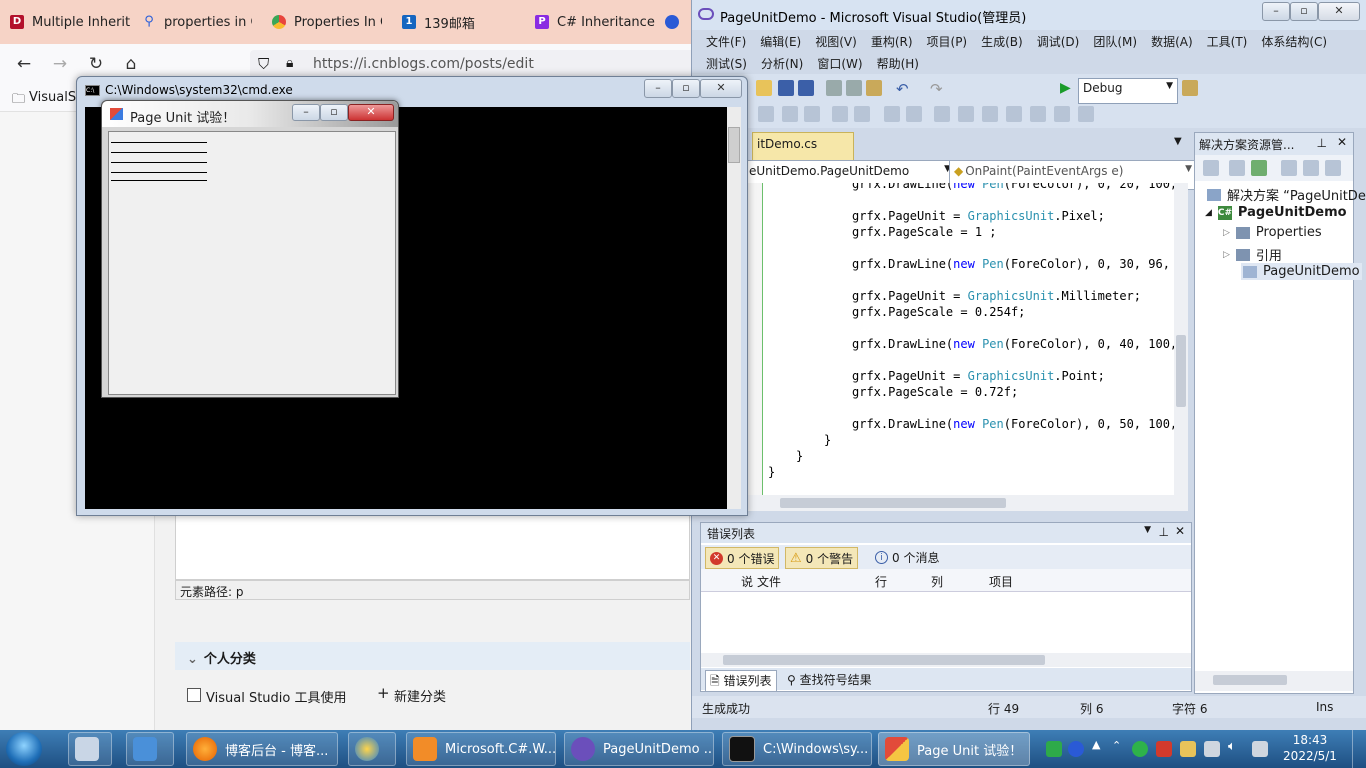  I want to click on tab-dropdown-icon: ▼, so click(1178, 141).